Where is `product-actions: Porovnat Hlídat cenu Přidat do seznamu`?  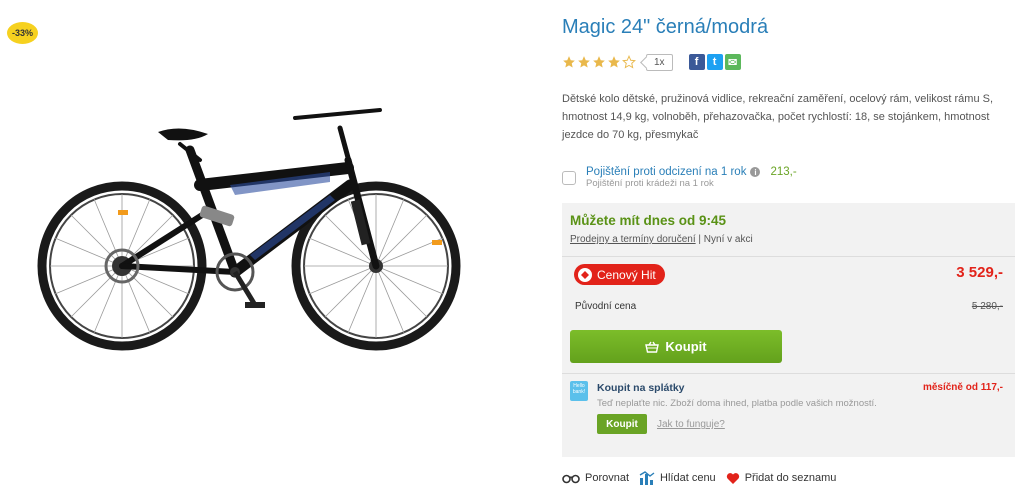 product-actions: Porovnat Hlídat cenu Přidat do seznamu is located at coordinates (704, 478).